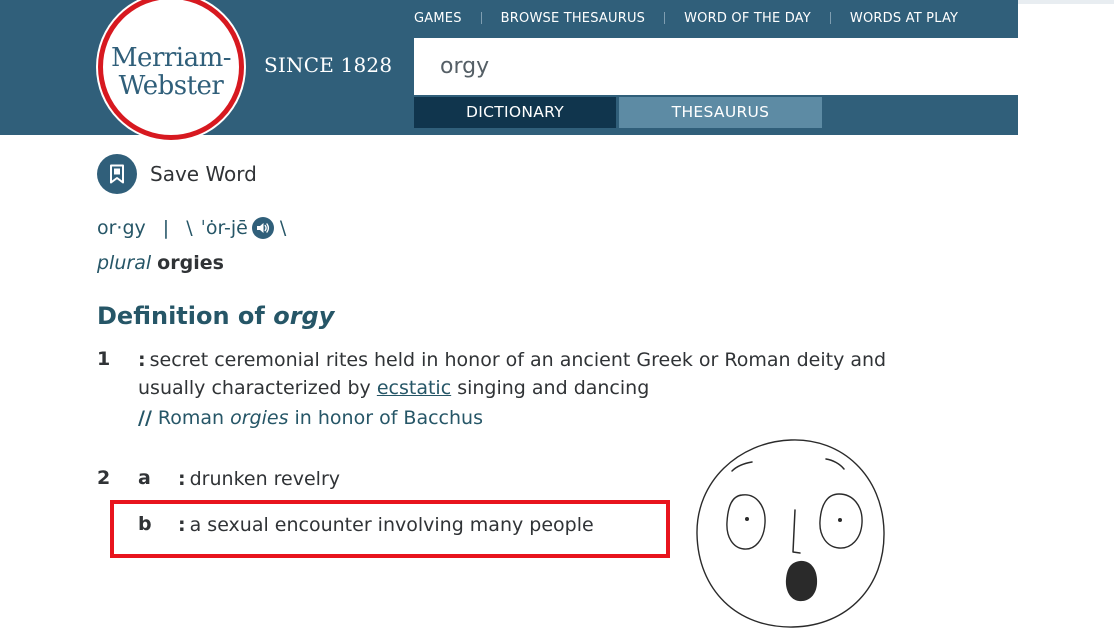 This screenshot has height=639, width=1114. What do you see at coordinates (254, 388) in the screenshot?
I see `sense-1-text-line2: usually characterized by` at bounding box center [254, 388].